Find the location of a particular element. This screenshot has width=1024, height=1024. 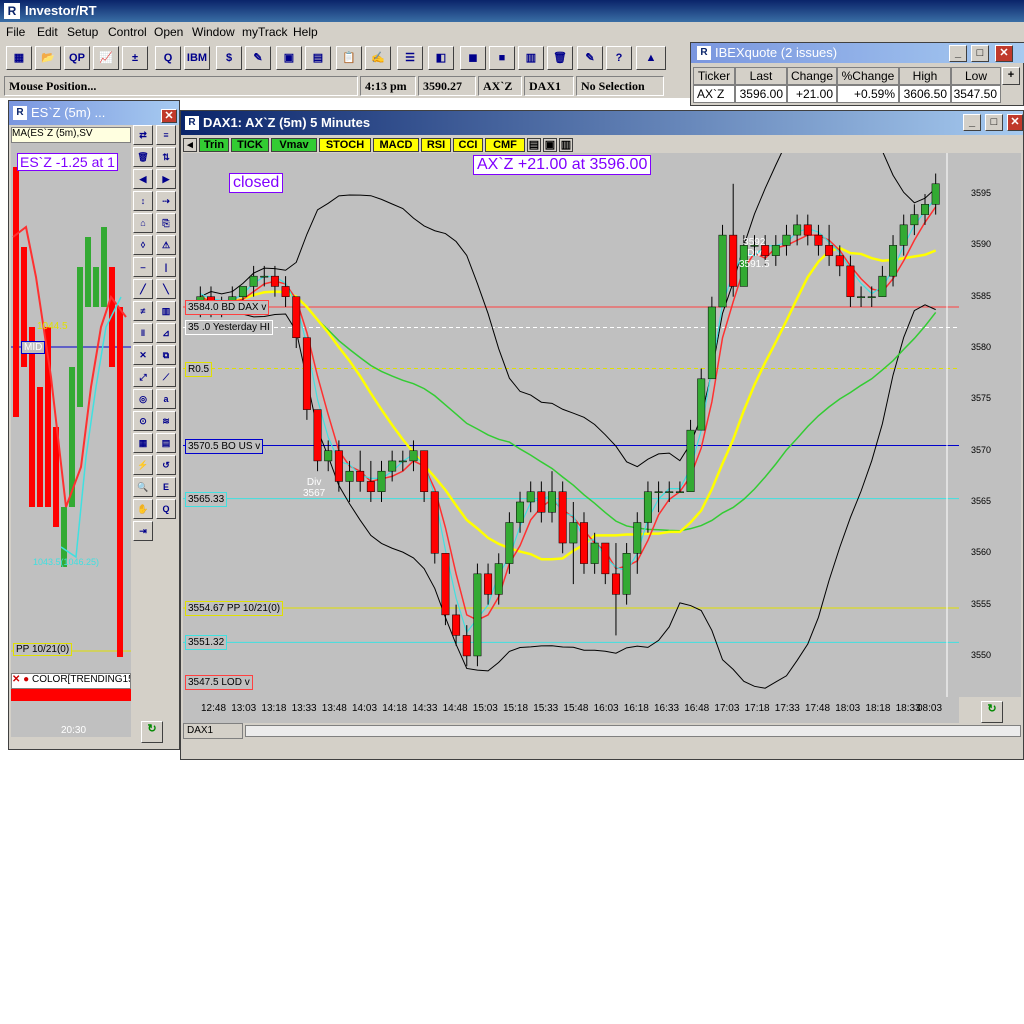

table-icon: ▤ is located at coordinates (318, 58).